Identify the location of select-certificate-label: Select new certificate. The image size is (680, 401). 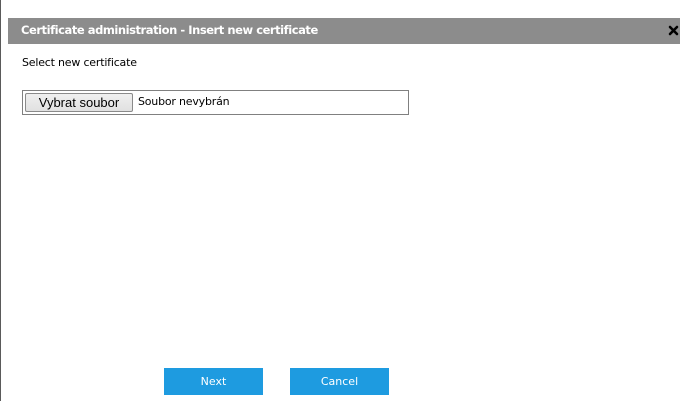
(79, 62).